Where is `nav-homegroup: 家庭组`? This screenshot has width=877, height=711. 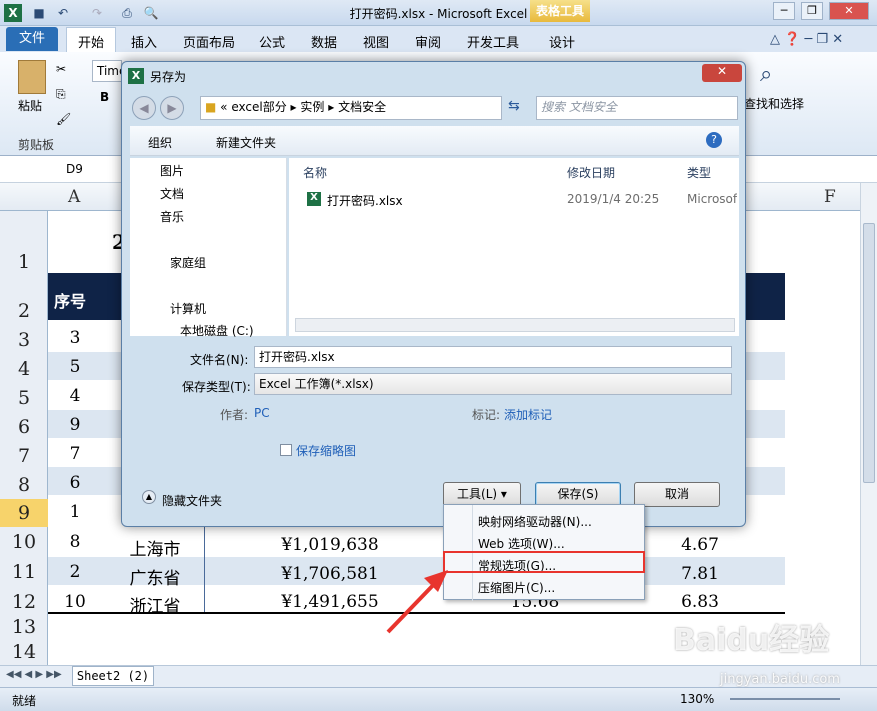
nav-homegroup: 家庭组 is located at coordinates (188, 262).